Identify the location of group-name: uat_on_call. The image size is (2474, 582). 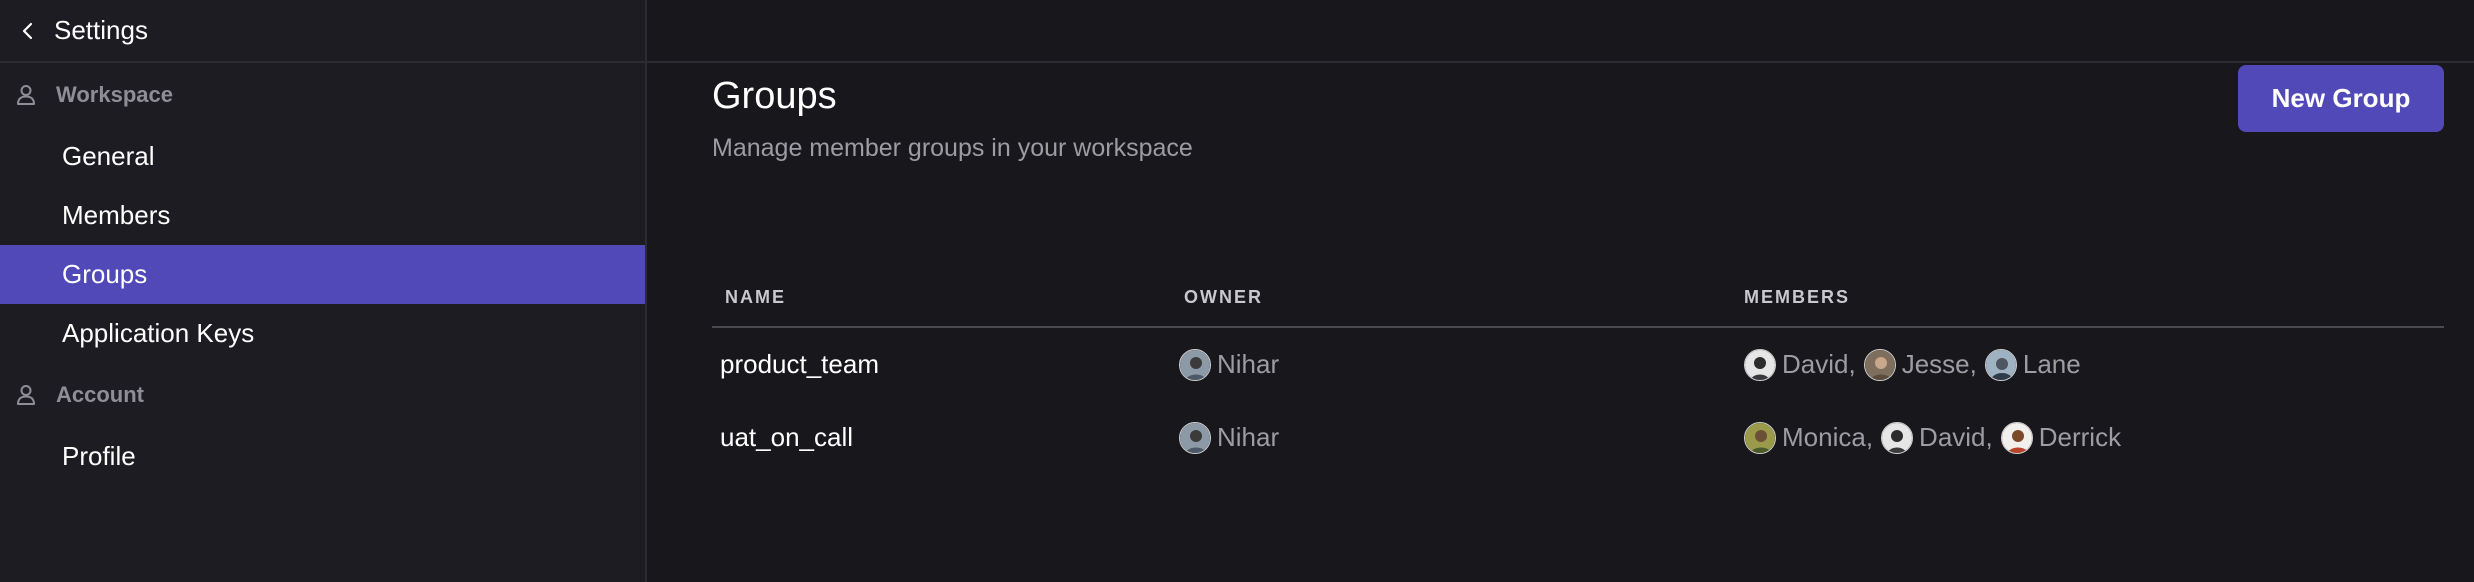
(786, 437).